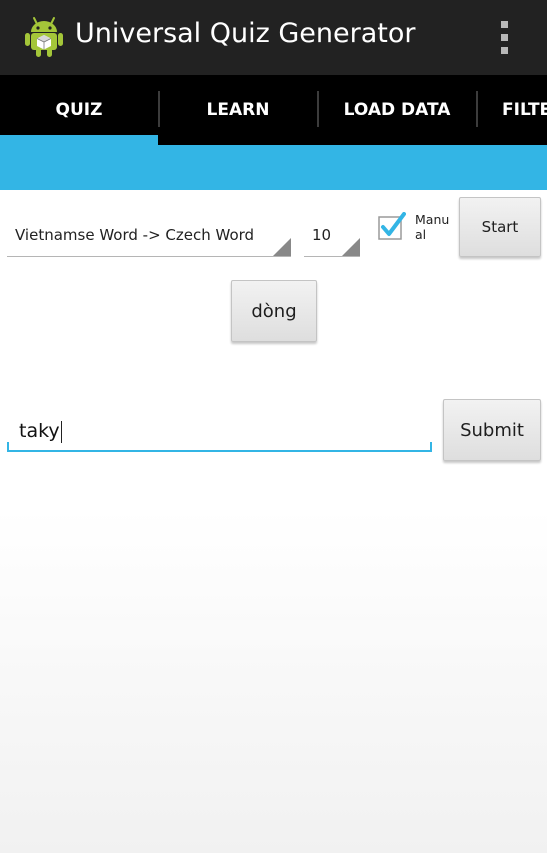 The height and width of the screenshot is (853, 547). Describe the element at coordinates (500, 227) in the screenshot. I see `start-button: Start` at that location.